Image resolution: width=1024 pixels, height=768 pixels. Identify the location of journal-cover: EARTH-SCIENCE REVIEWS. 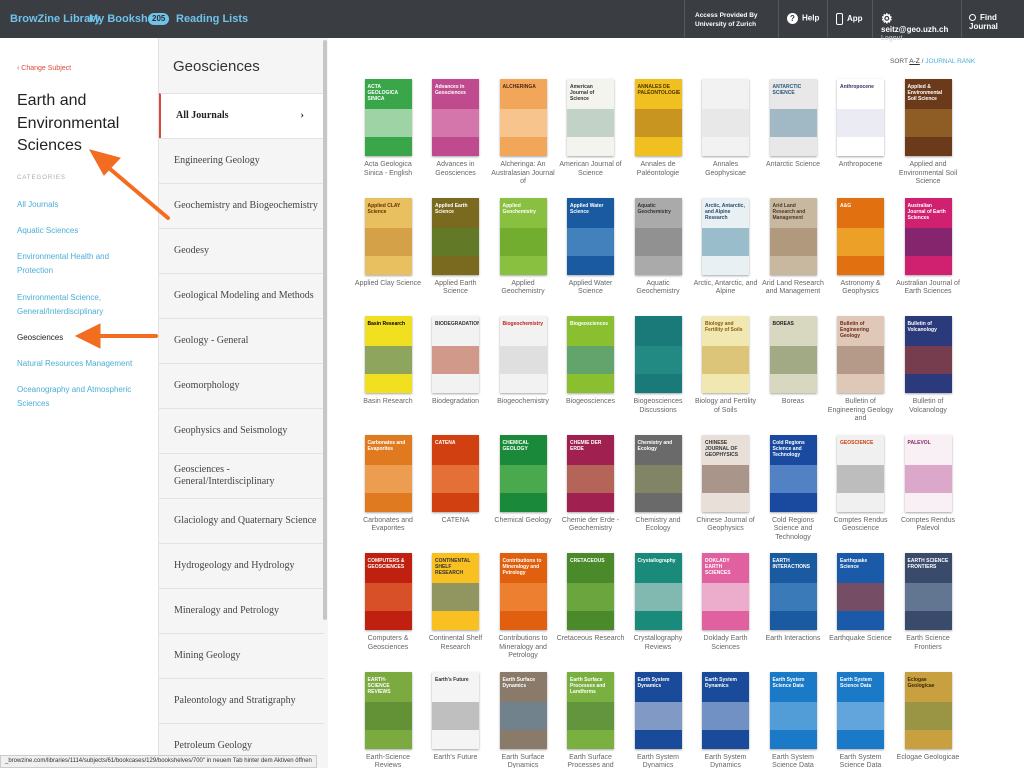
(388, 710).